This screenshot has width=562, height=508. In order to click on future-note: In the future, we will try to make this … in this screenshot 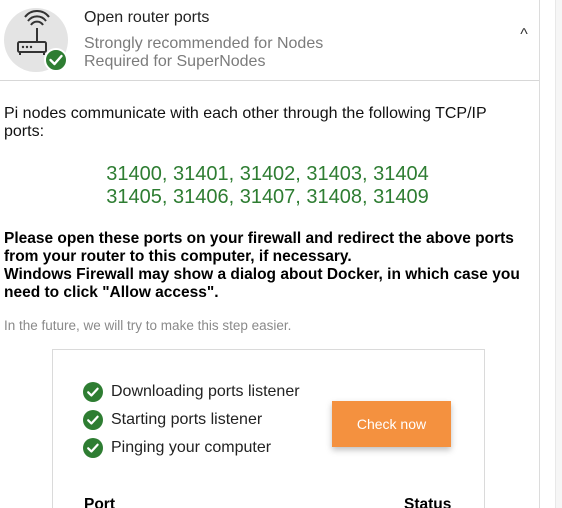, I will do `click(148, 325)`.